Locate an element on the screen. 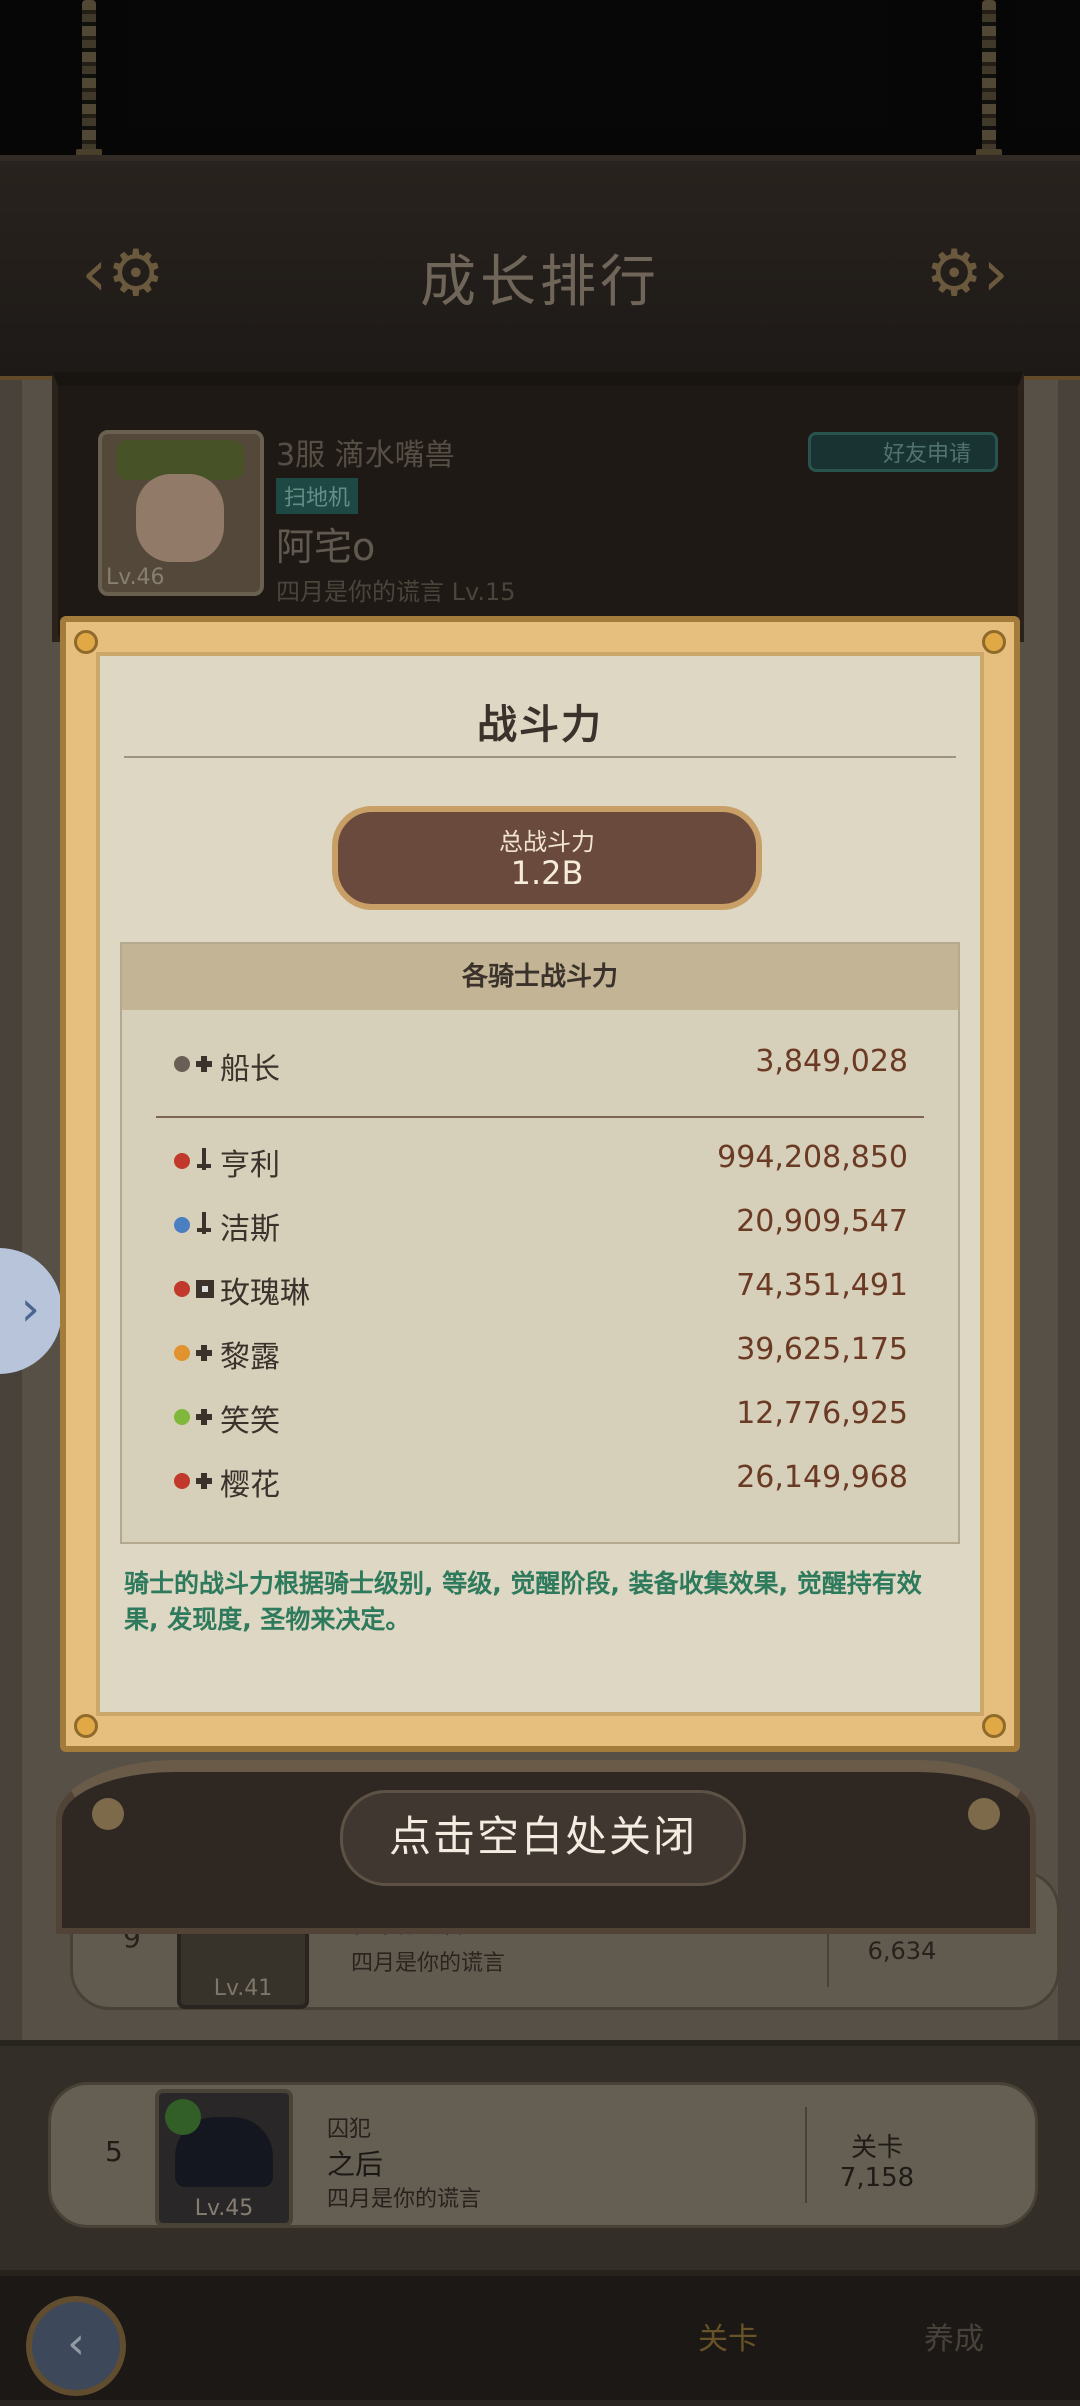 The width and height of the screenshot is (1080, 2406). knight-row: 笑笑 12,776,925 is located at coordinates (540, 1417).